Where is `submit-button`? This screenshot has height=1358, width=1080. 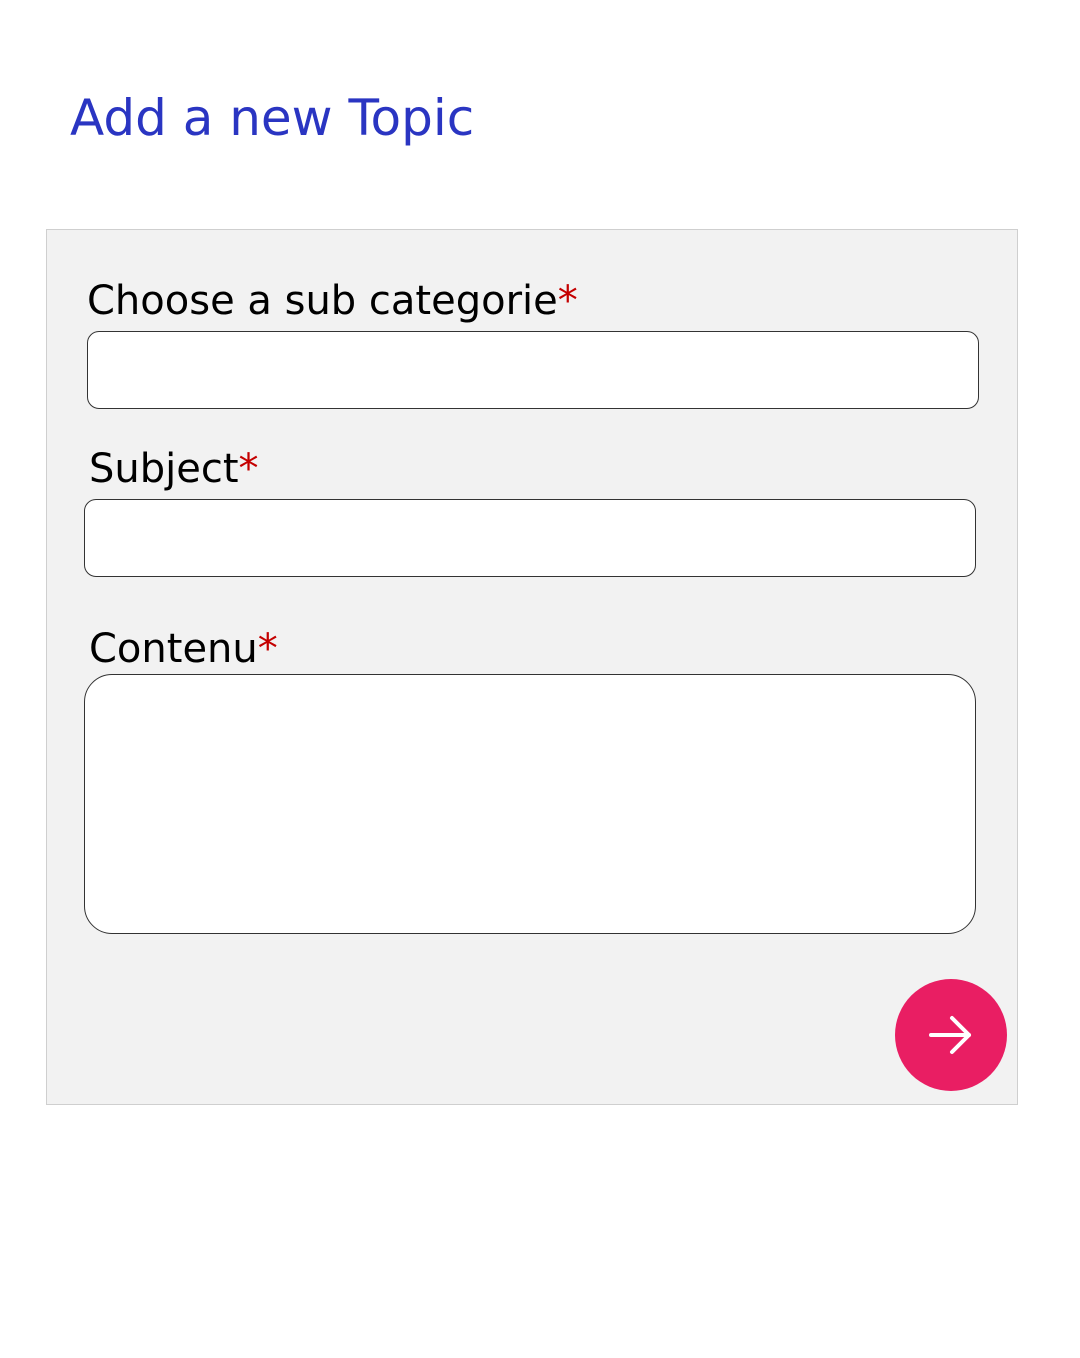
submit-button is located at coordinates (951, 1035).